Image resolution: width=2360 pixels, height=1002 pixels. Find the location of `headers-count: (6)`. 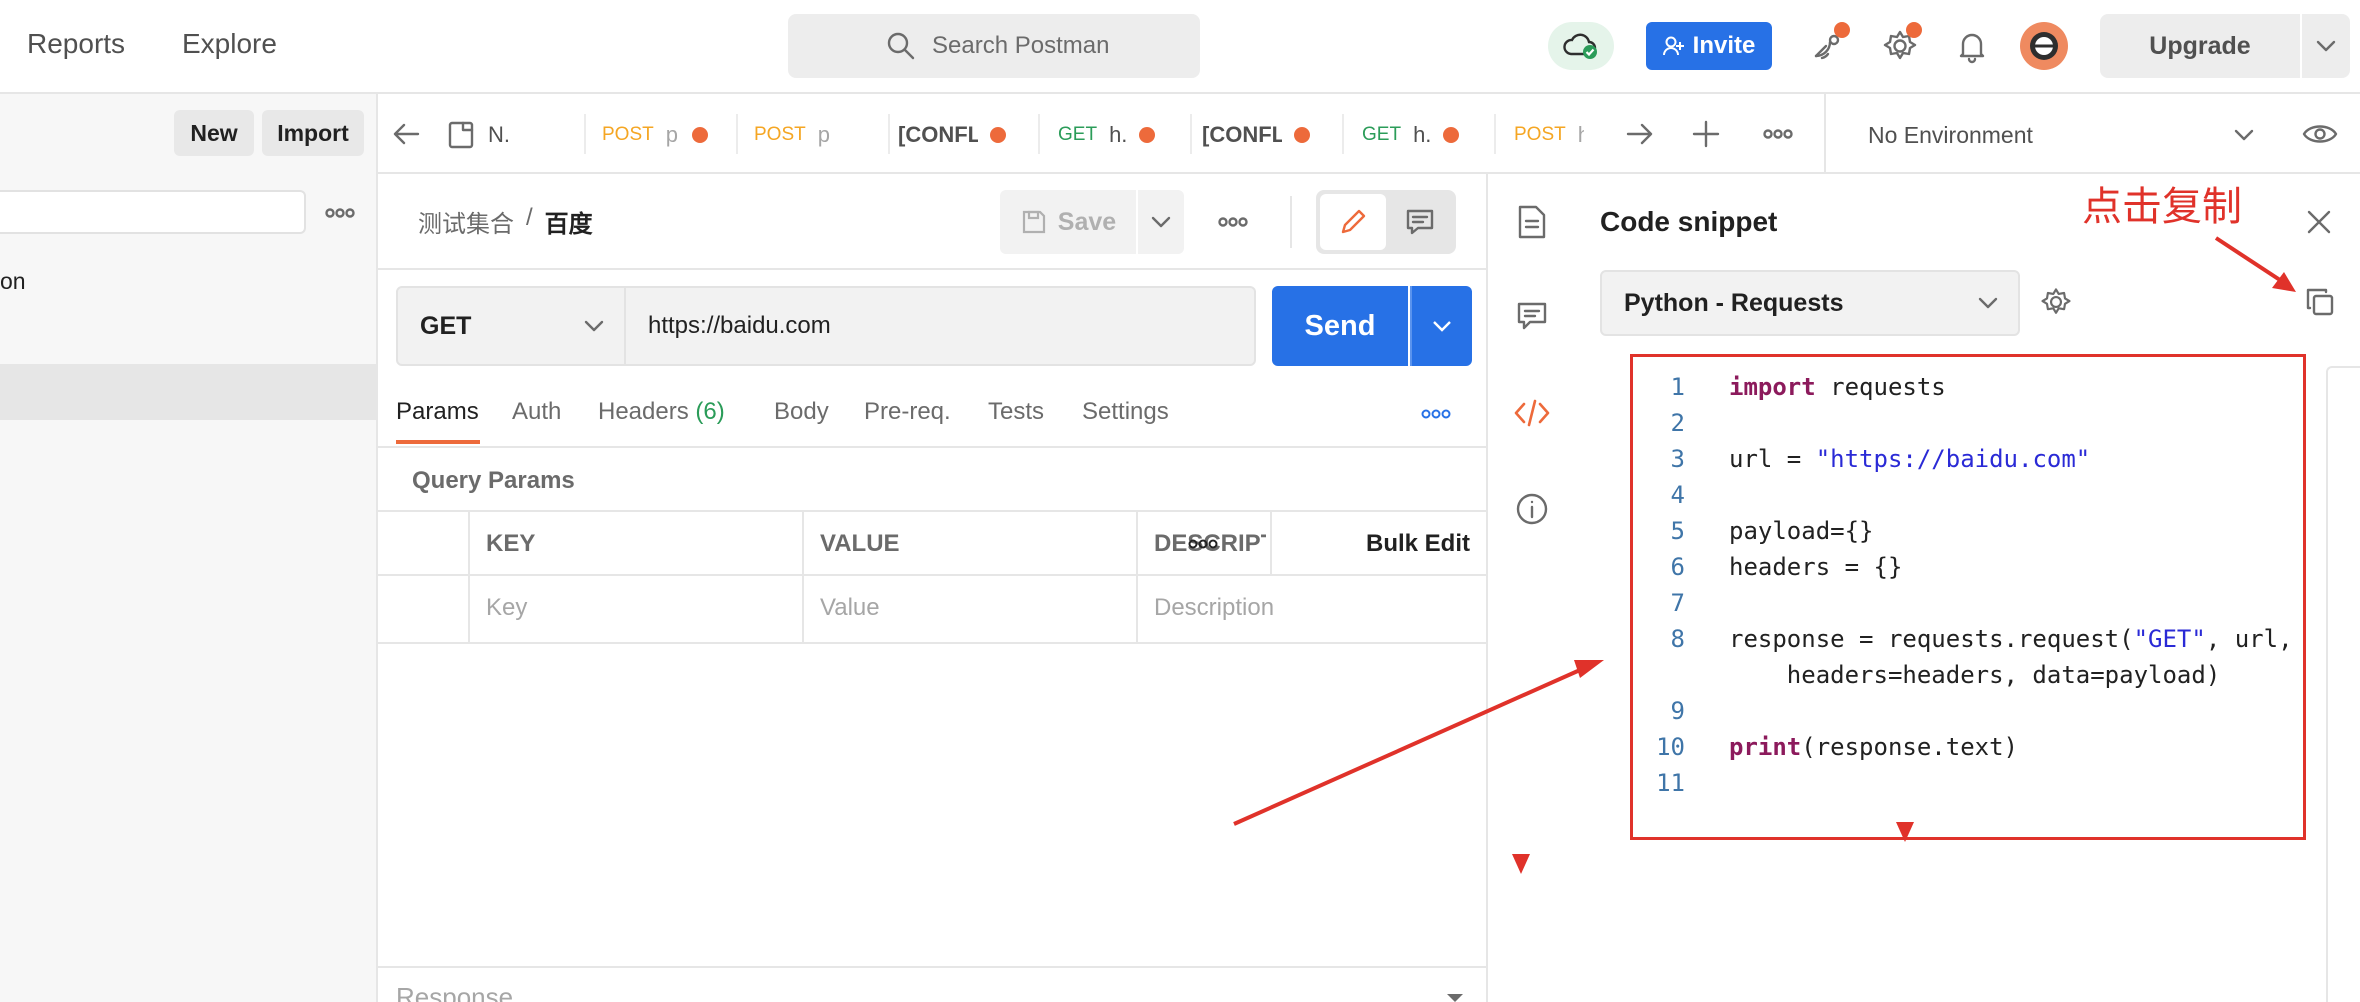

headers-count: (6) is located at coordinates (710, 411).